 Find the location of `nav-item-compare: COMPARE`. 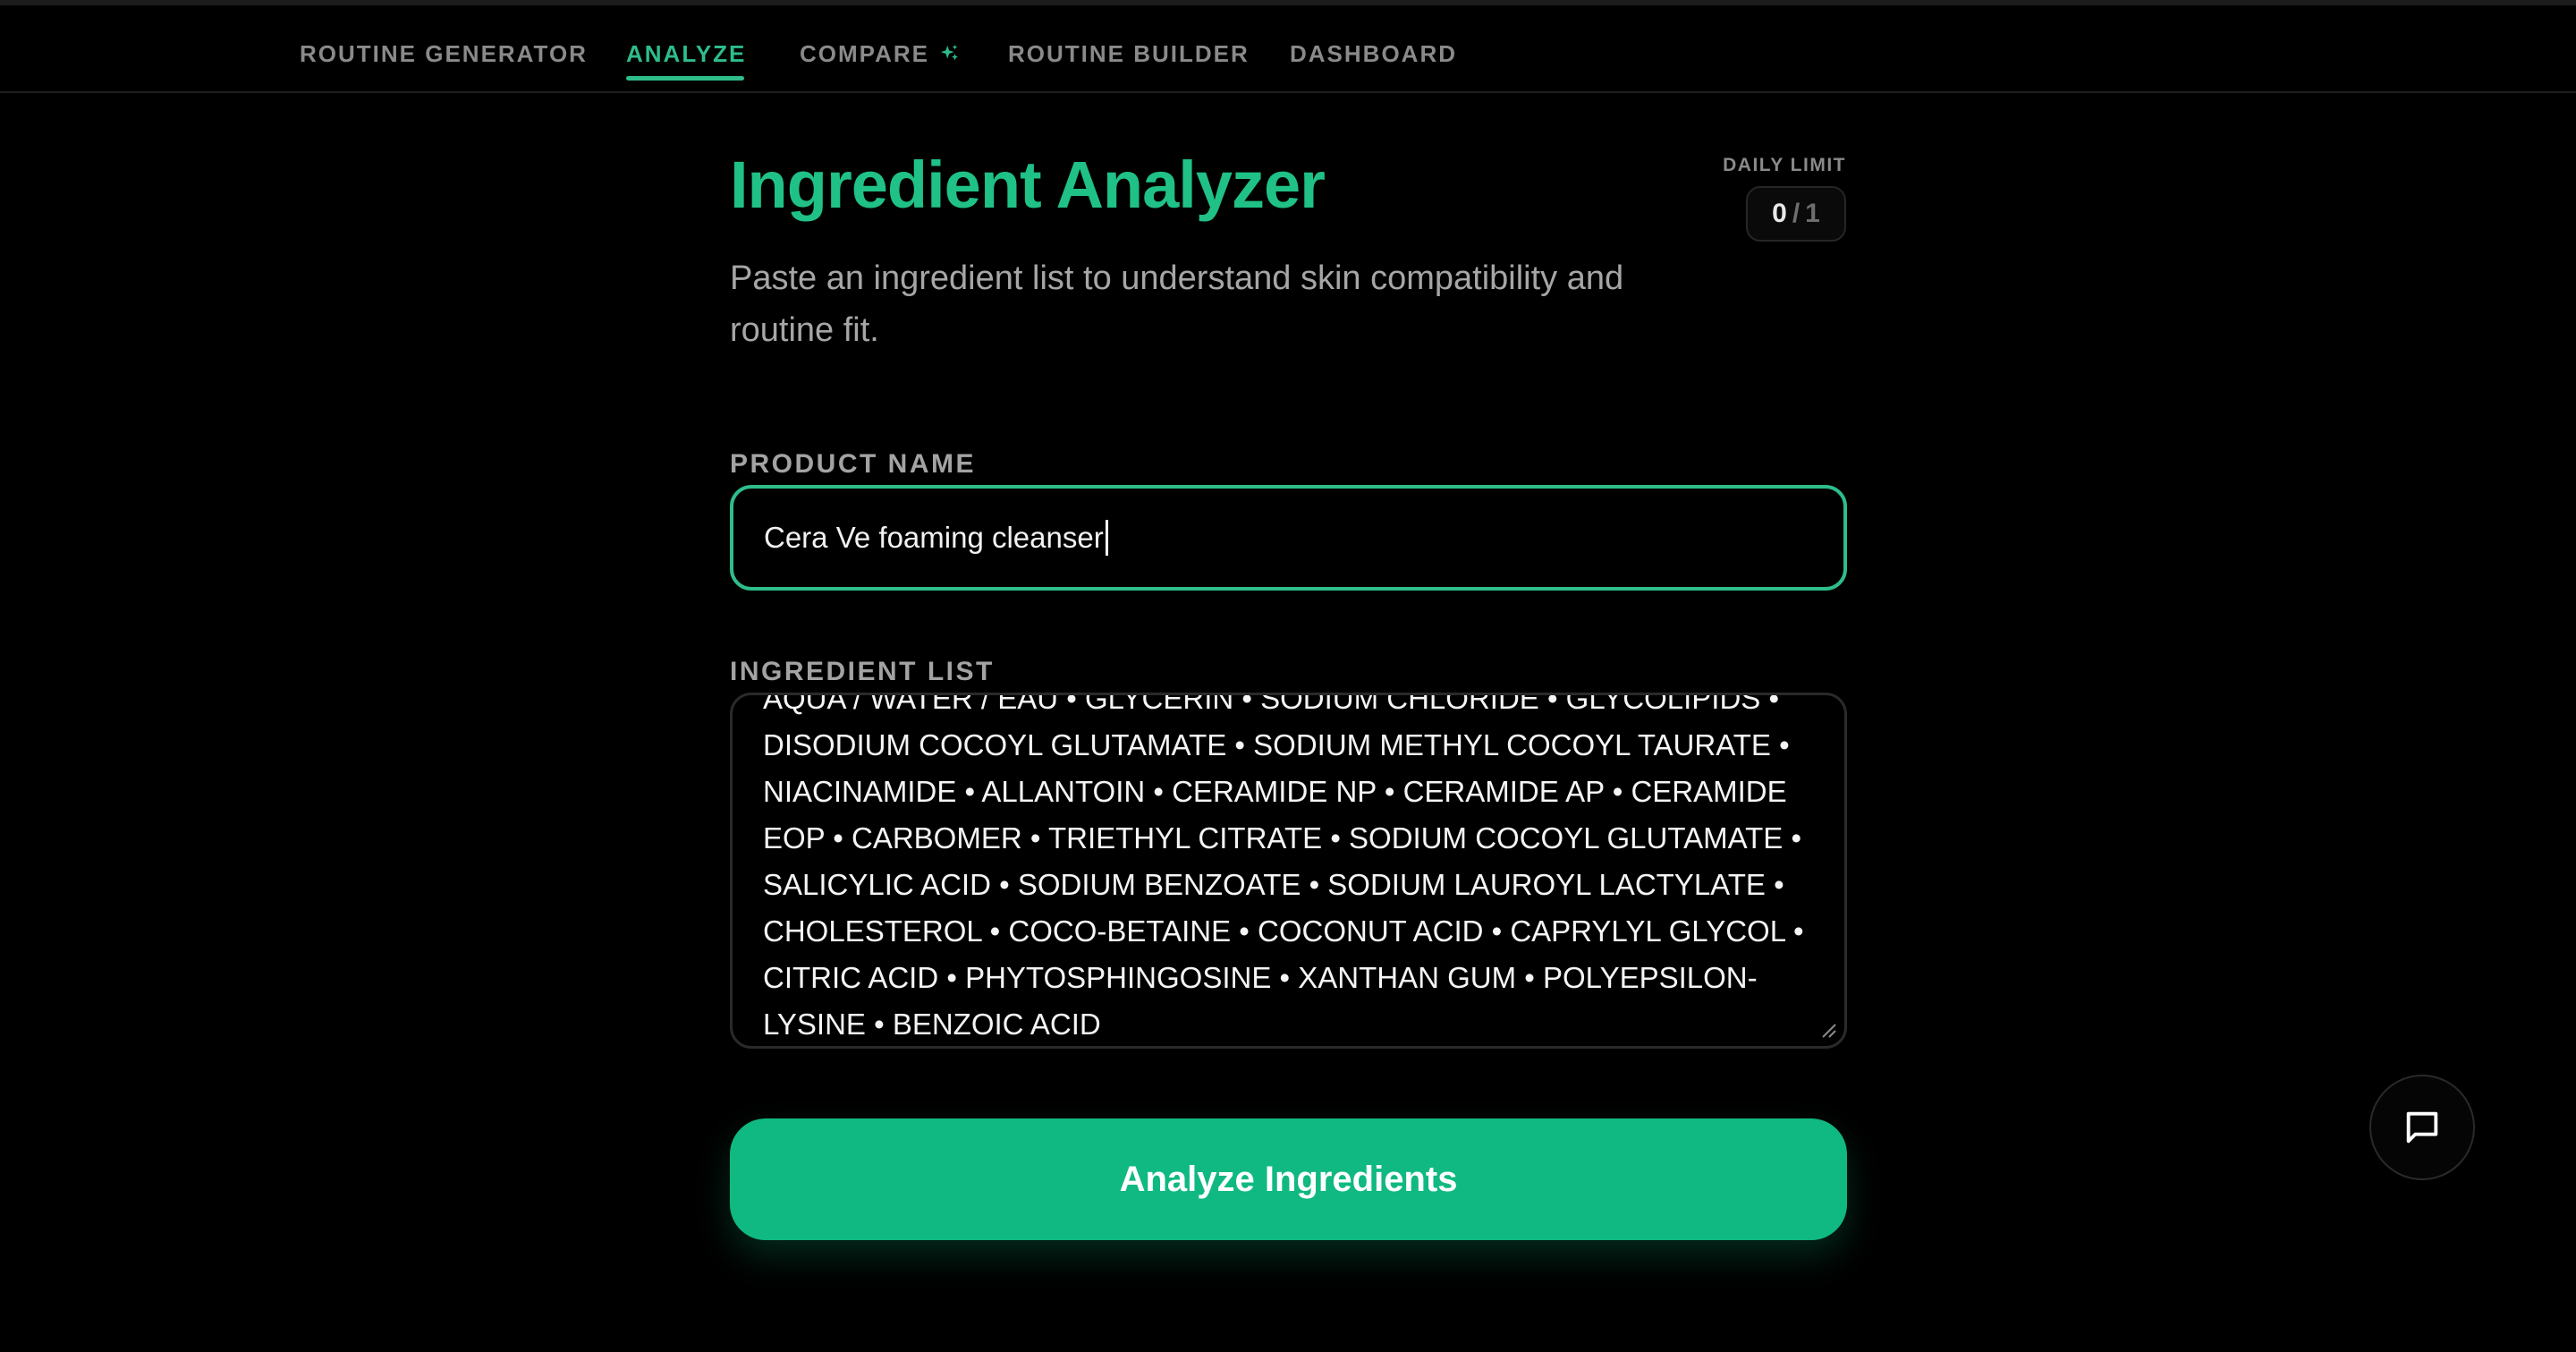

nav-item-compare: COMPARE is located at coordinates (880, 54).